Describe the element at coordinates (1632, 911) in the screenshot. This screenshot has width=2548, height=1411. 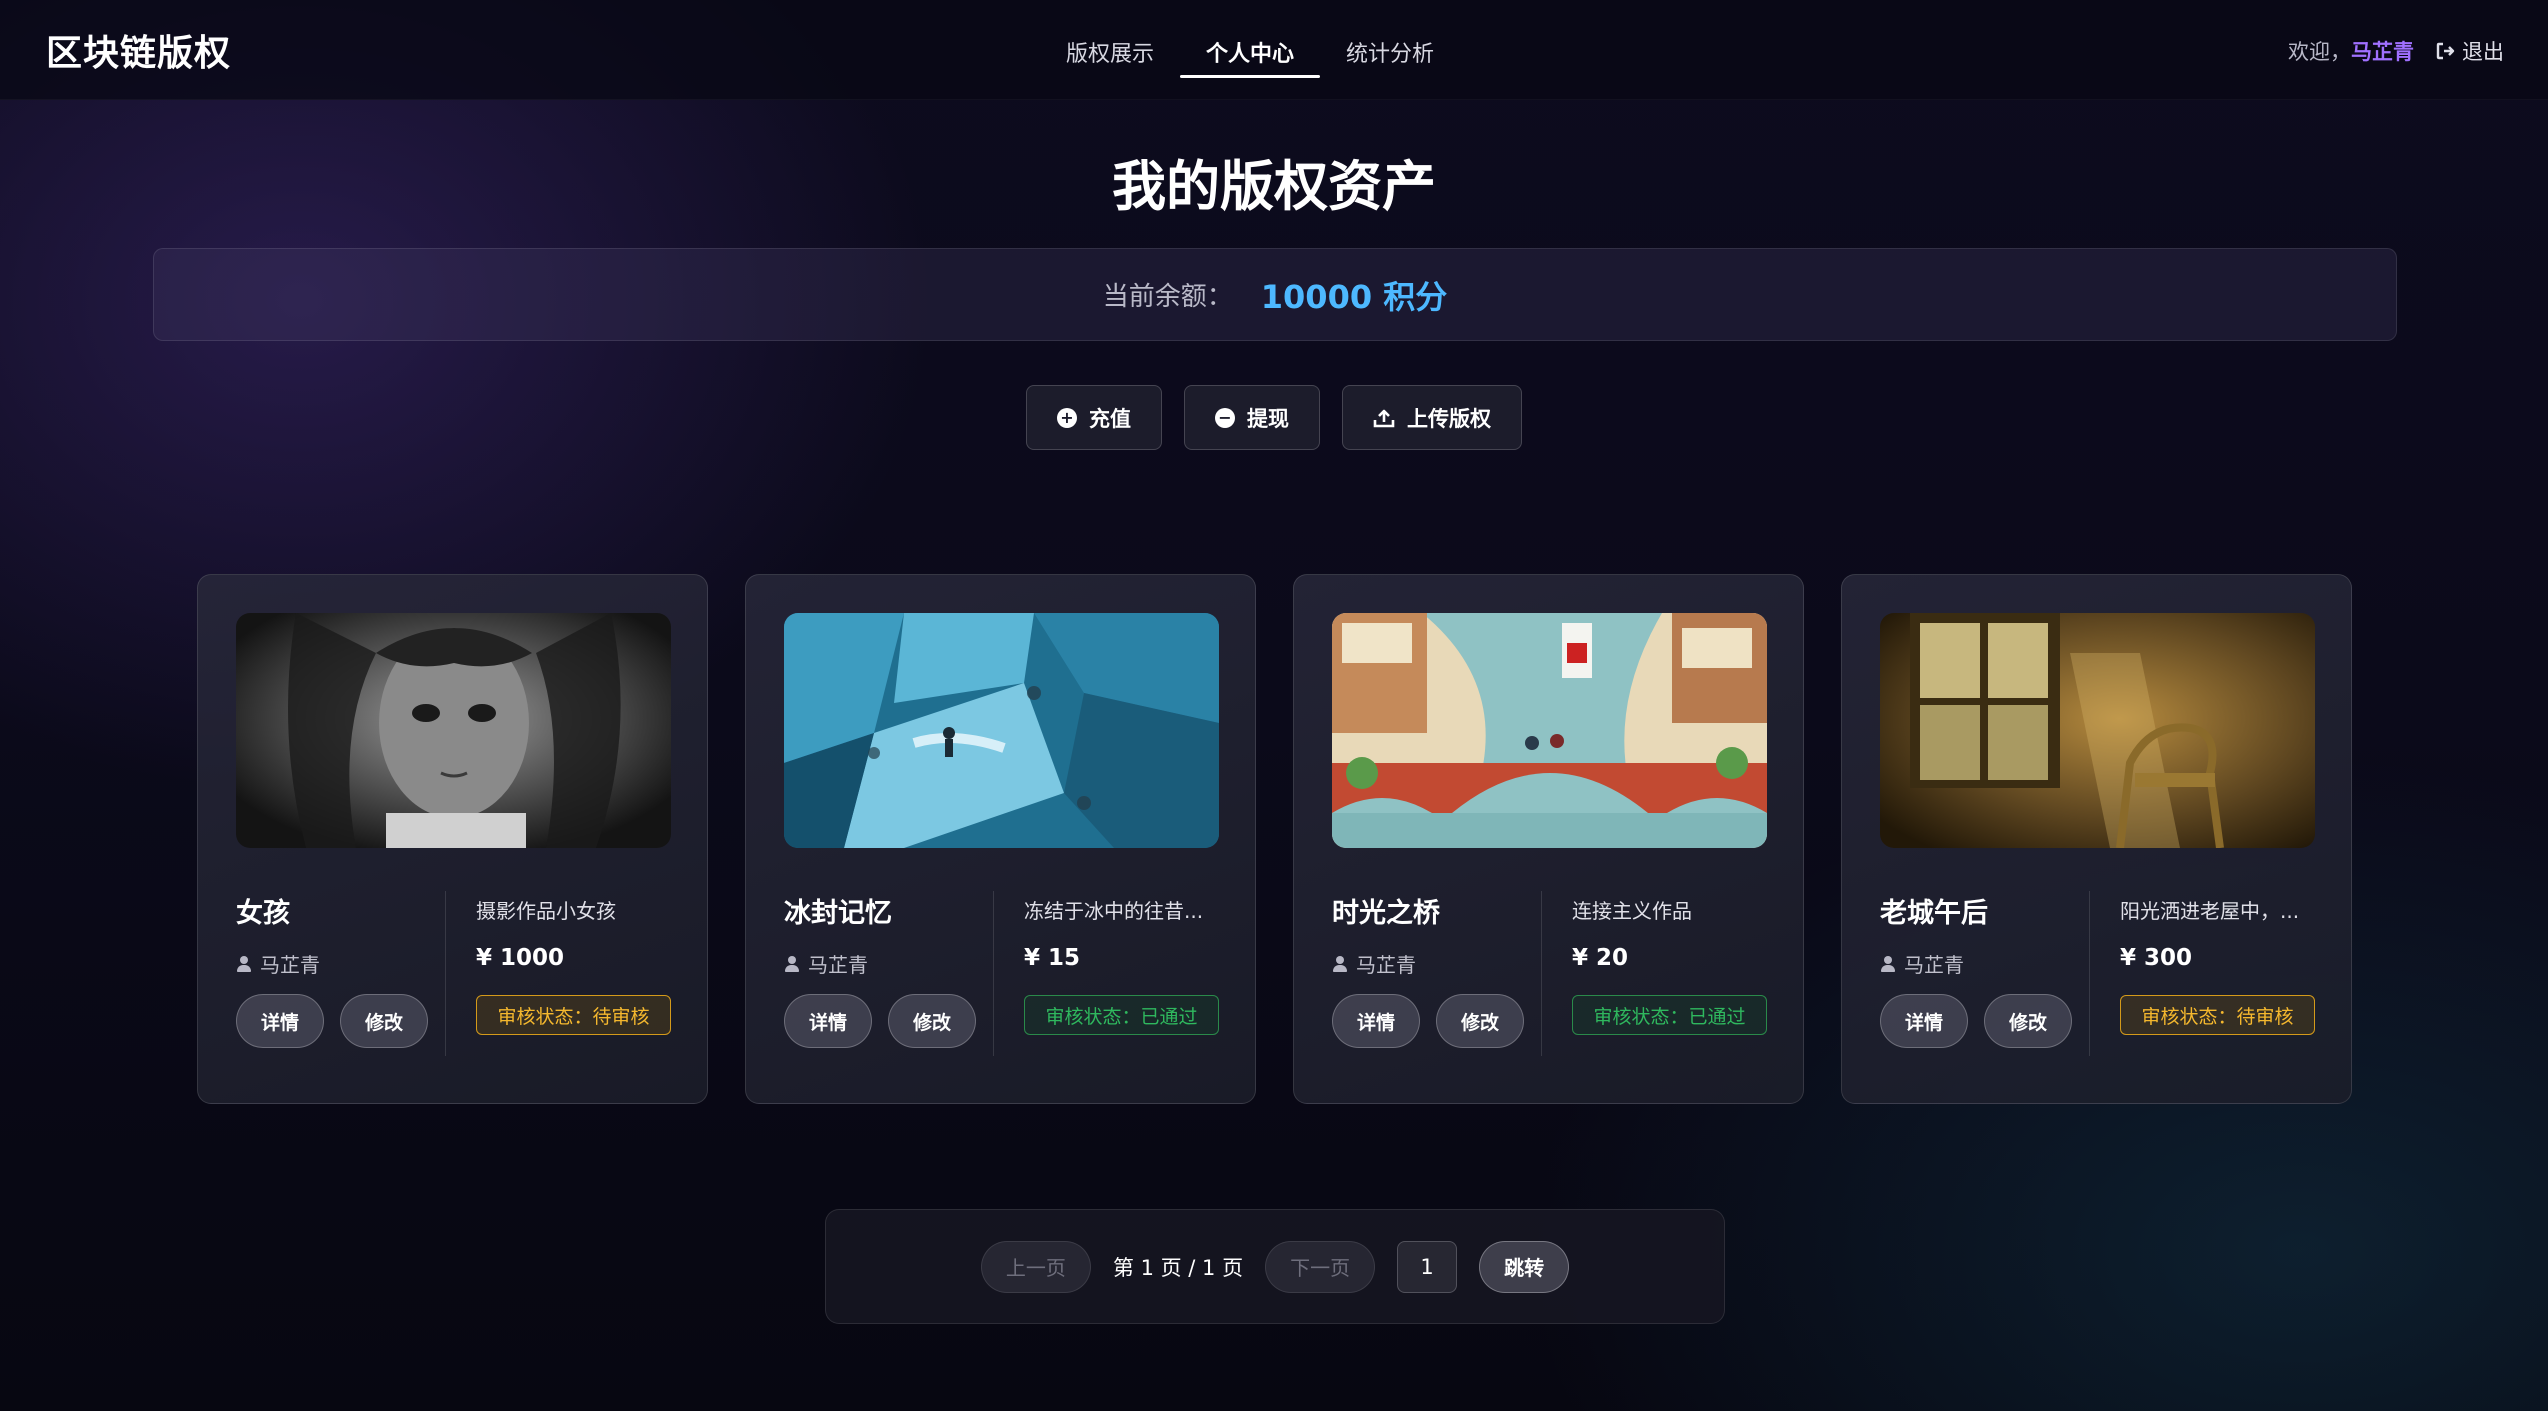
I see `card-description: 连接主义作品` at that location.